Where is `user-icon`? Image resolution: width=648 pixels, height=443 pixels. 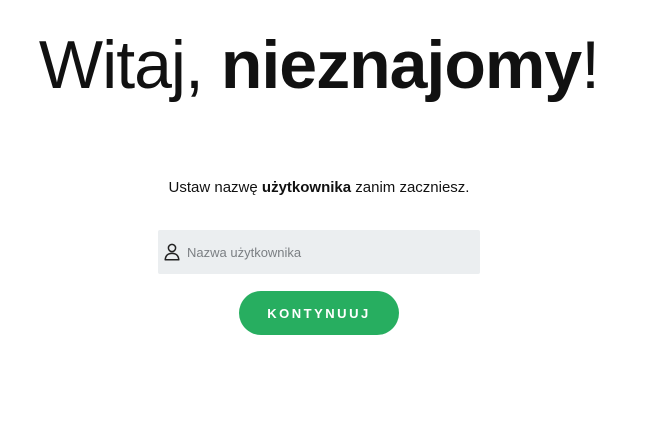 user-icon is located at coordinates (172, 252).